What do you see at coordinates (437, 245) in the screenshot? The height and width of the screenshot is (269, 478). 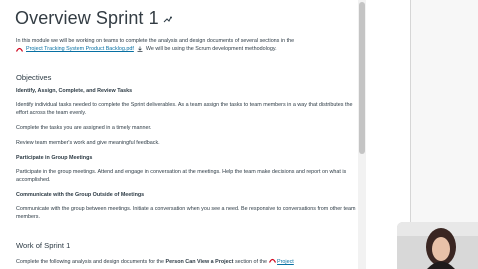 I see `webcam-overlay` at bounding box center [437, 245].